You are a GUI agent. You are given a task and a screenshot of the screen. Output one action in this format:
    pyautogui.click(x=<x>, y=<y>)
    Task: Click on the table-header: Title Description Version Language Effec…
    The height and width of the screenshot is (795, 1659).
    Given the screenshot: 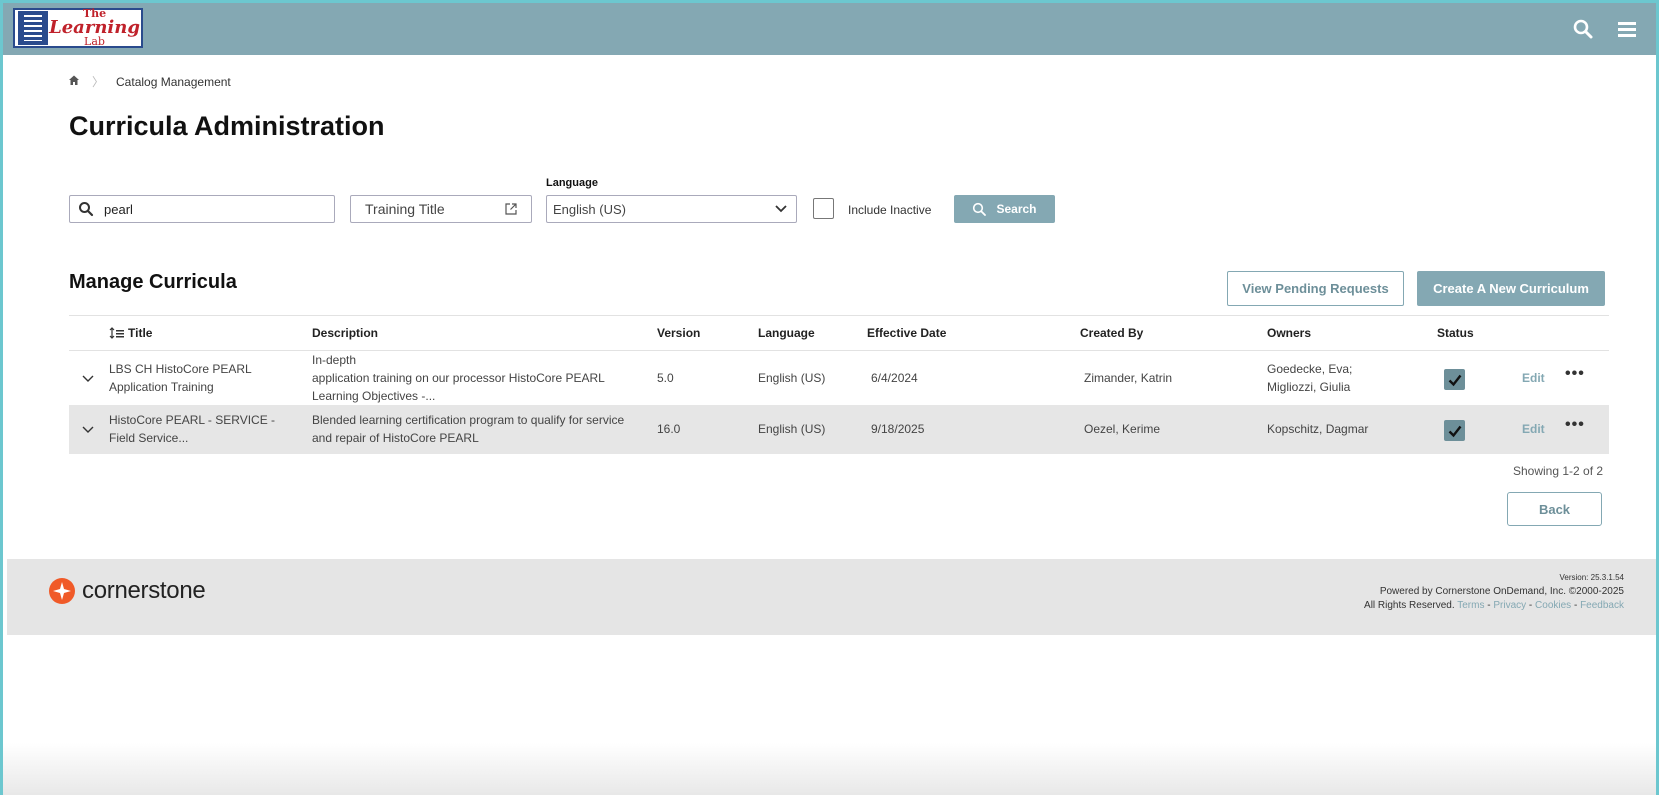 What is the action you would take?
    pyautogui.click(x=839, y=333)
    